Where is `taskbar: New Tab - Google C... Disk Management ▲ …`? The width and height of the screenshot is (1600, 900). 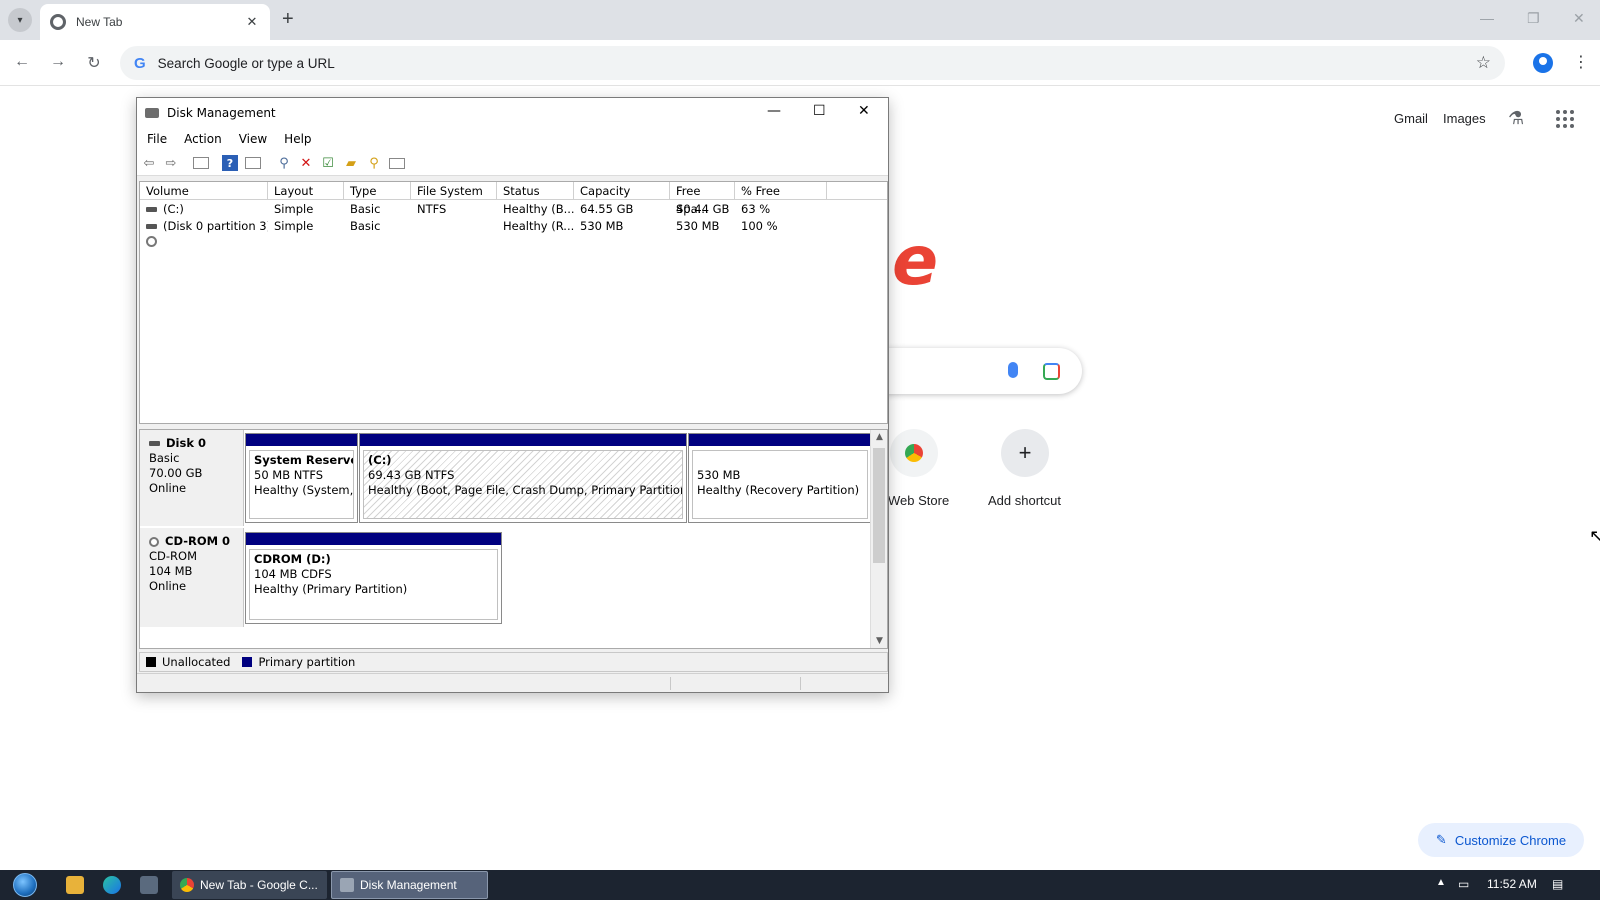
taskbar: New Tab - Google C... Disk Management ▲ … is located at coordinates (800, 885).